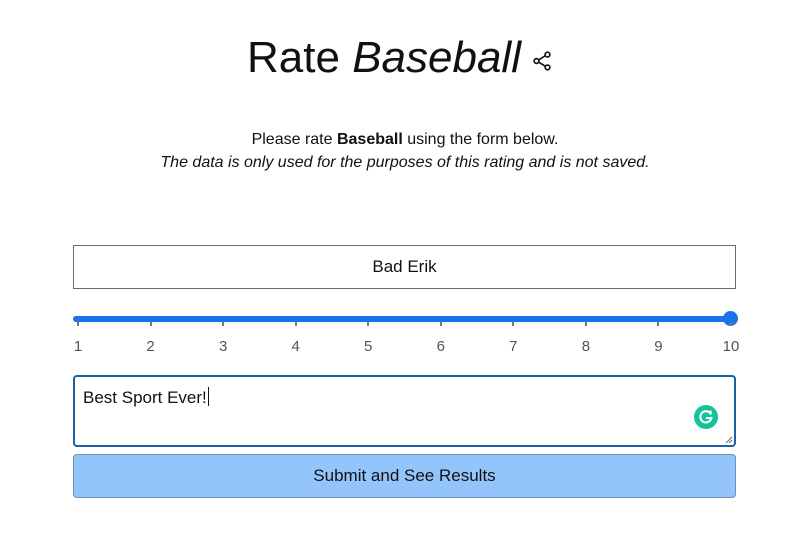 This screenshot has height=541, width=800. What do you see at coordinates (208, 396) in the screenshot?
I see `text-caret` at bounding box center [208, 396].